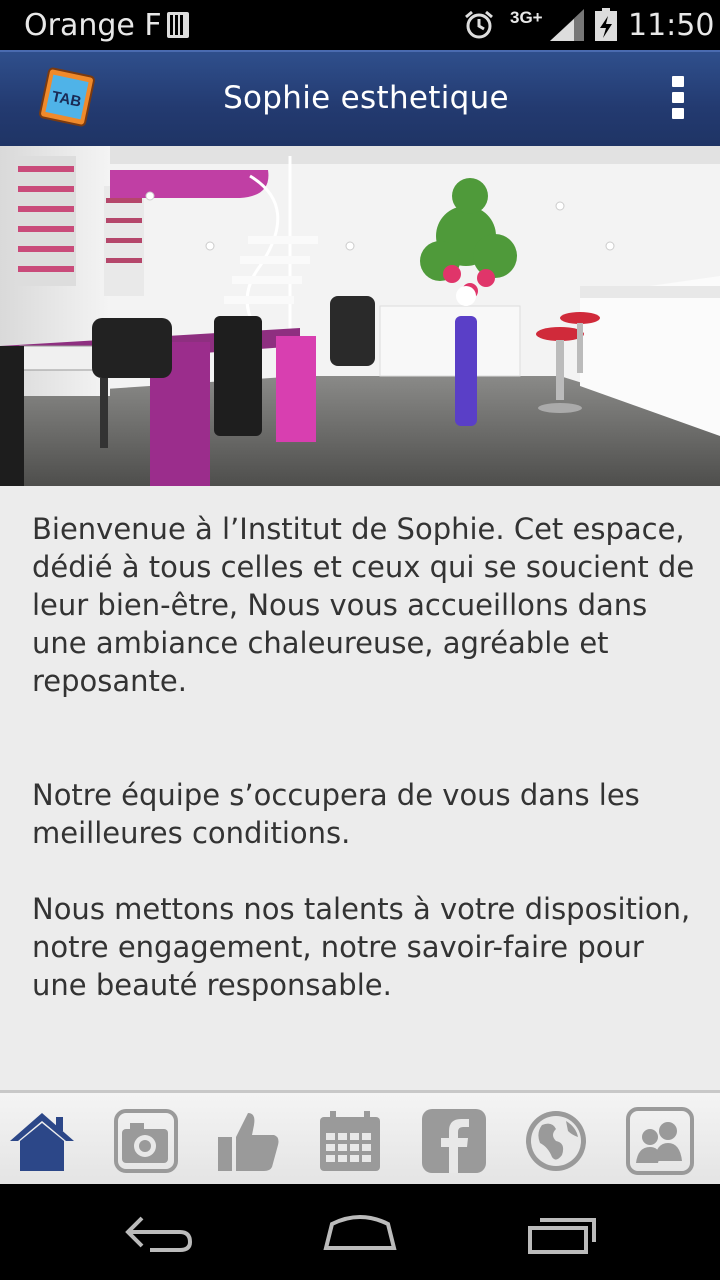 Image resolution: width=720 pixels, height=1280 pixels. I want to click on system-navigation-bar, so click(360, 1232).